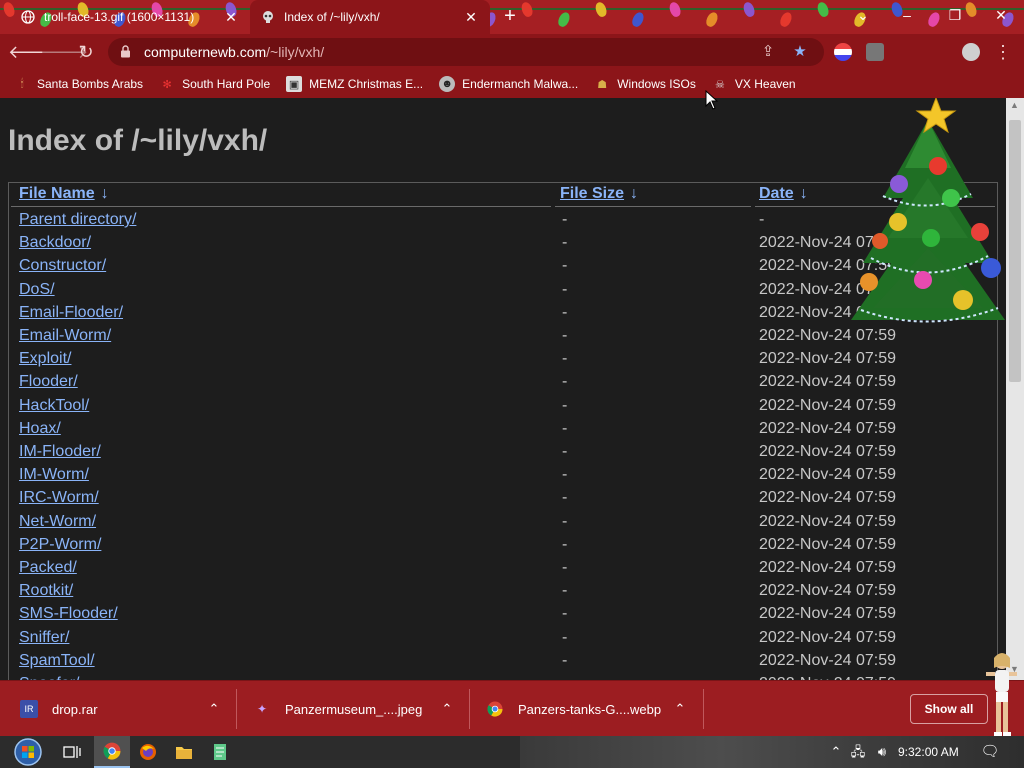 This screenshot has width=1024, height=768. Describe the element at coordinates (565, 660) in the screenshot. I see `file-size-cell: -` at that location.